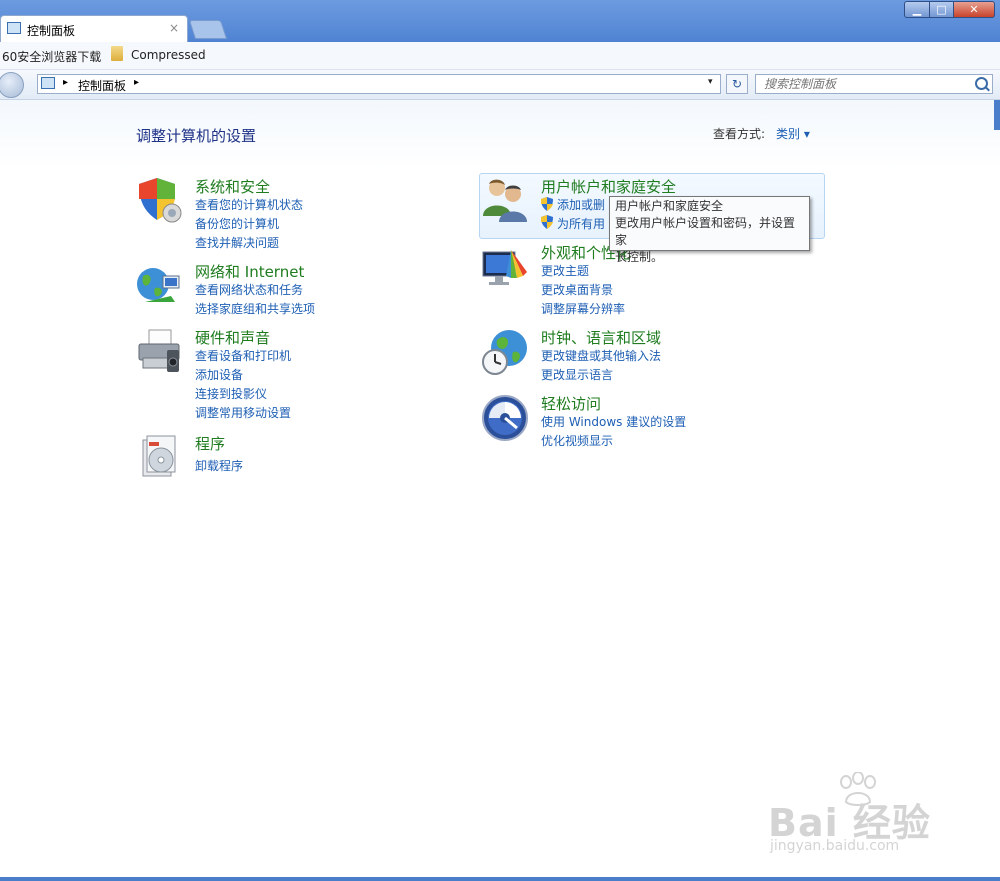 This screenshot has height=881, width=1000. What do you see at coordinates (249, 289) in the screenshot?
I see `link-network-status: 查看网络状态和任务` at bounding box center [249, 289].